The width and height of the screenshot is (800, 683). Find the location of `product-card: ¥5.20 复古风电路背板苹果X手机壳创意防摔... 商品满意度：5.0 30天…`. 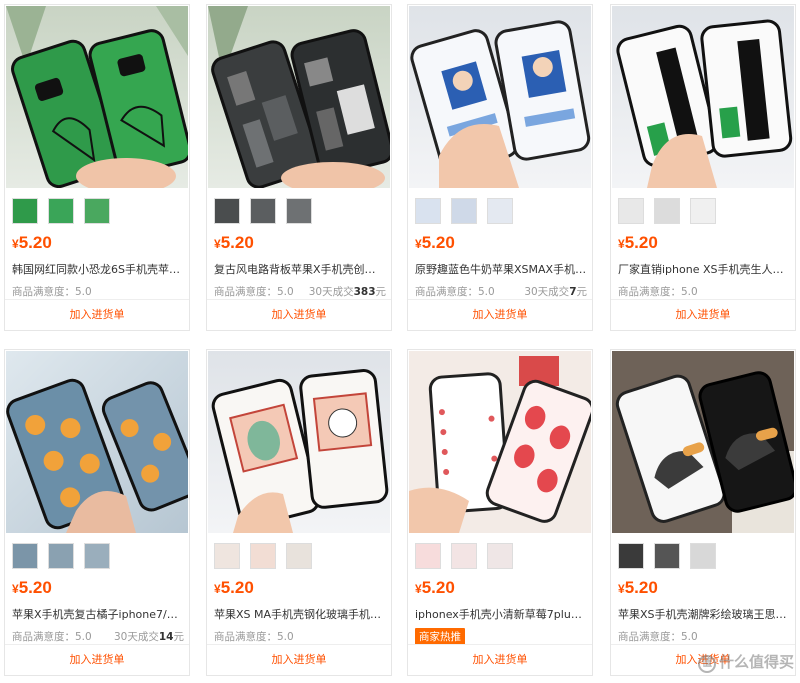

product-card: ¥5.20 复古风电路背板苹果X手机壳创意防摔... 商品满意度：5.0 30天… is located at coordinates (299, 167).